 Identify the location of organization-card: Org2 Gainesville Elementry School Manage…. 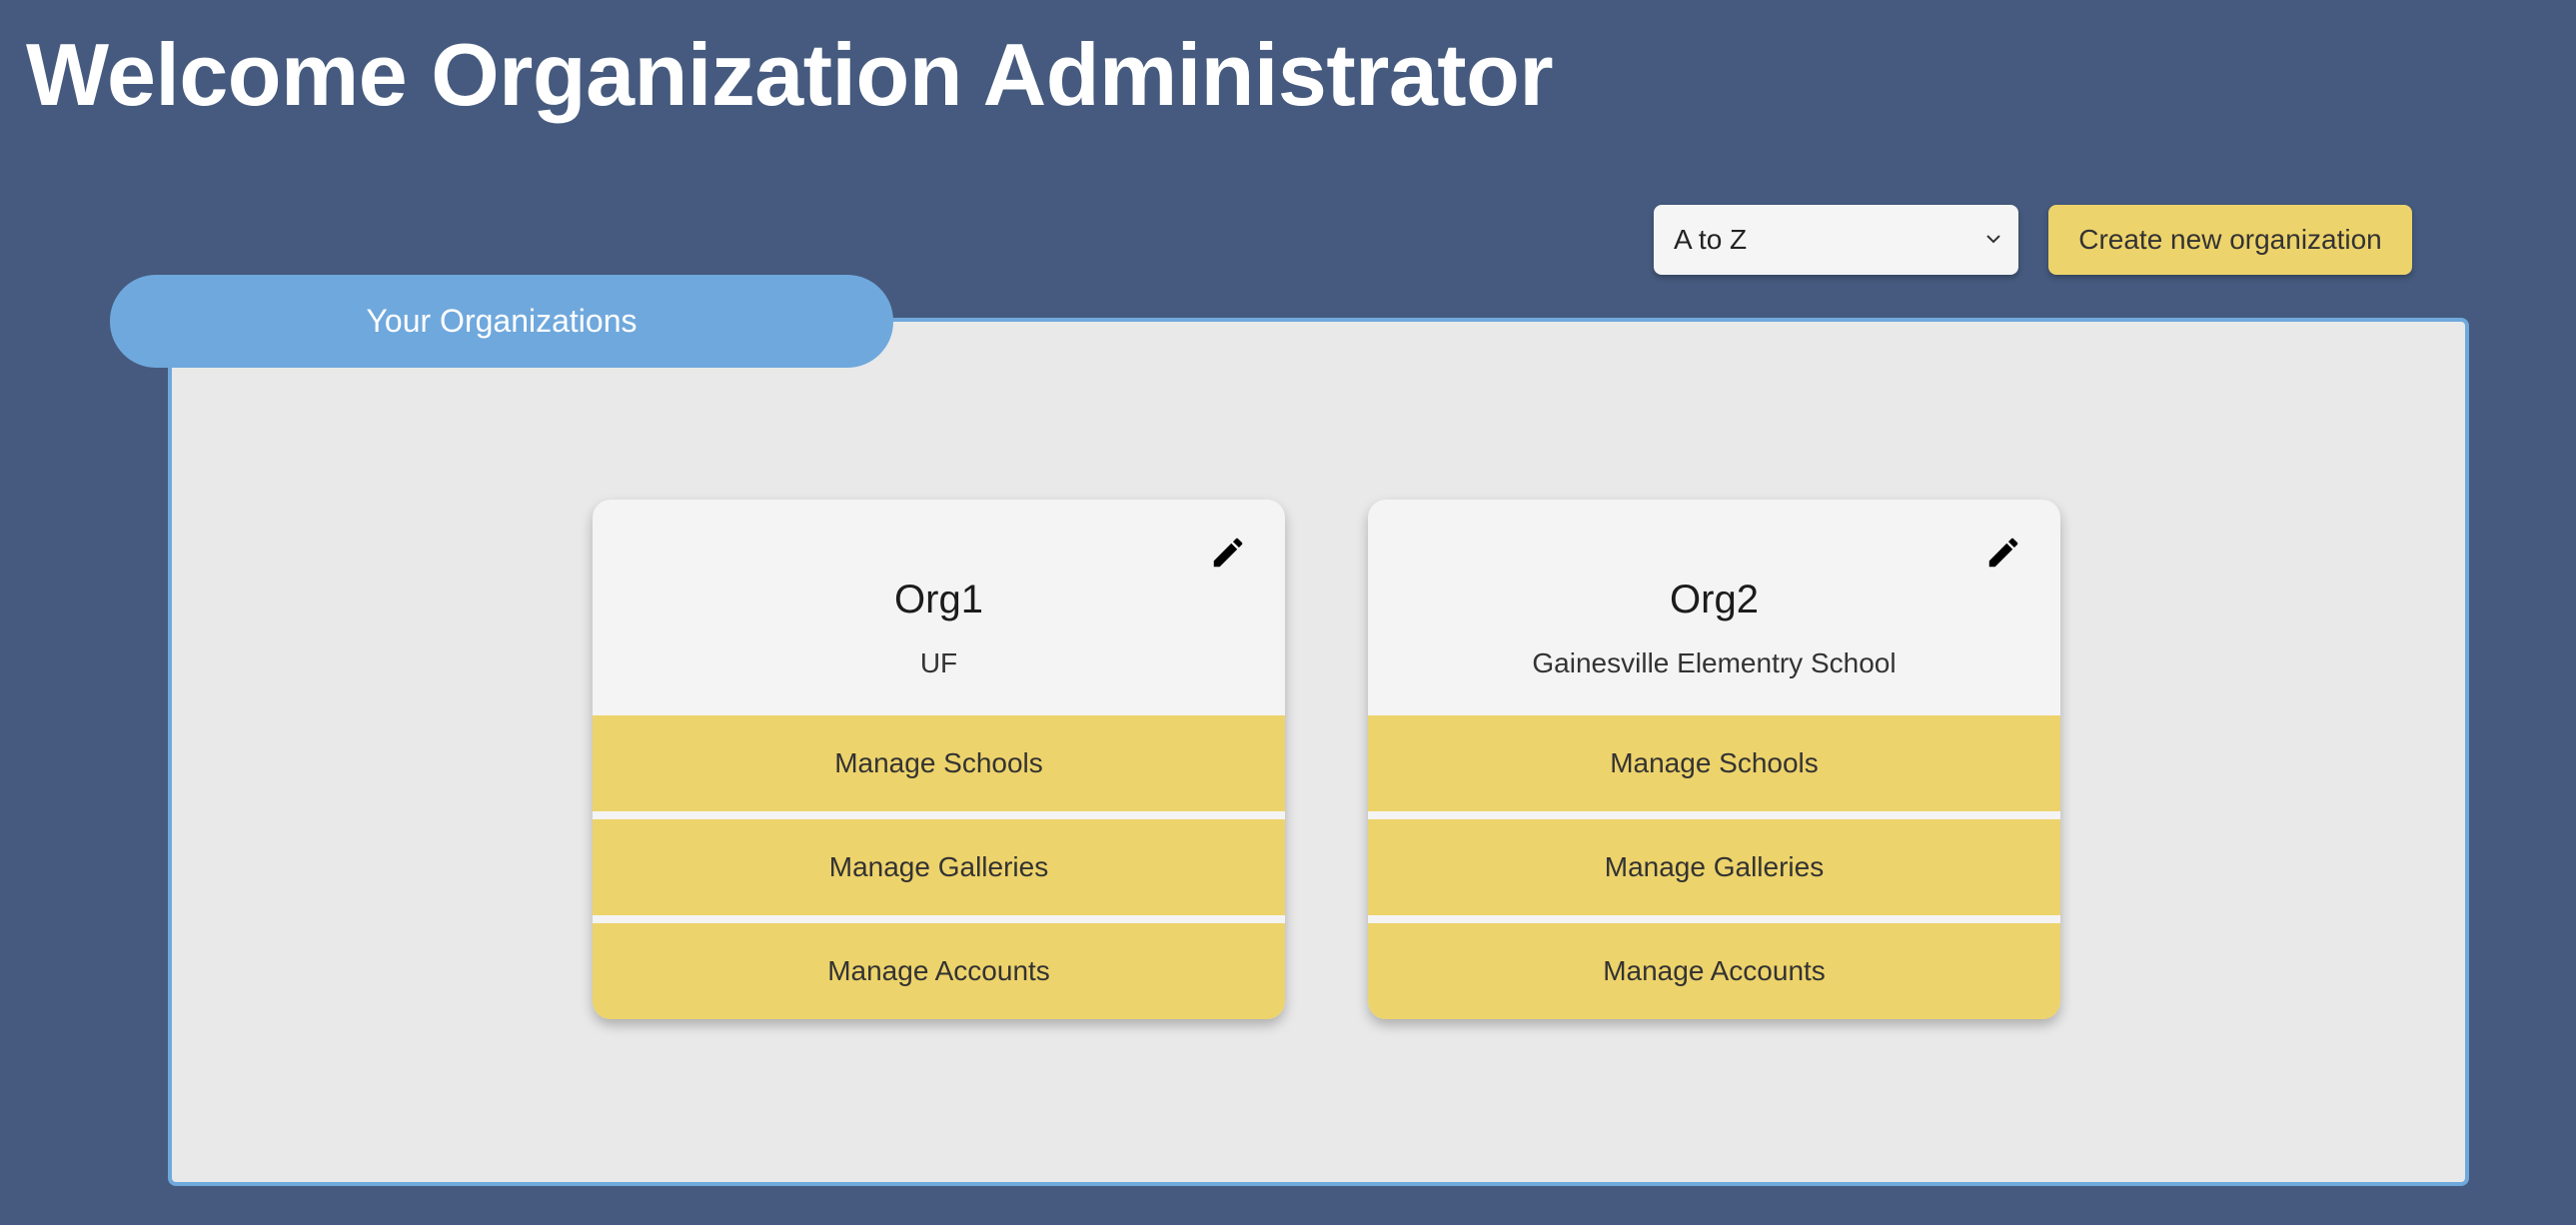
(1714, 759).